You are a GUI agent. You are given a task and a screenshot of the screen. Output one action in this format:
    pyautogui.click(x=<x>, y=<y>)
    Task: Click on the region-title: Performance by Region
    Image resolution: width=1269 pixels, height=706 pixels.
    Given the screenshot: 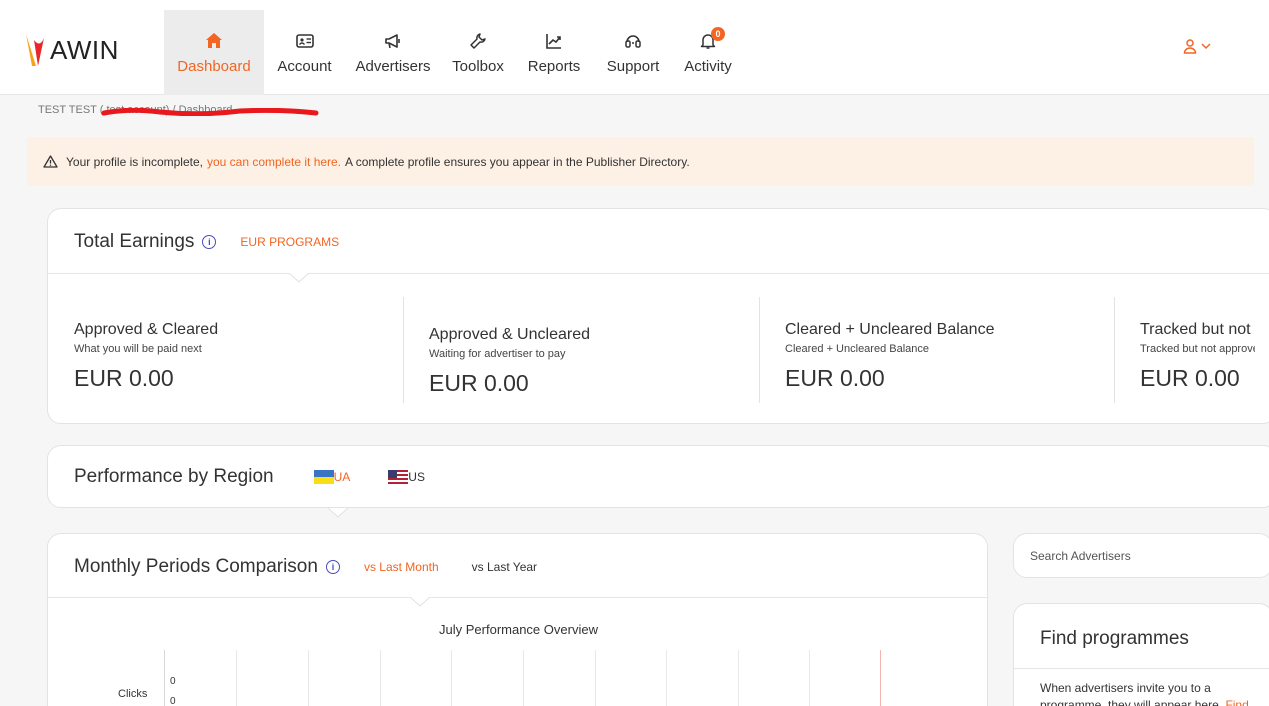 What is the action you would take?
    pyautogui.click(x=174, y=476)
    